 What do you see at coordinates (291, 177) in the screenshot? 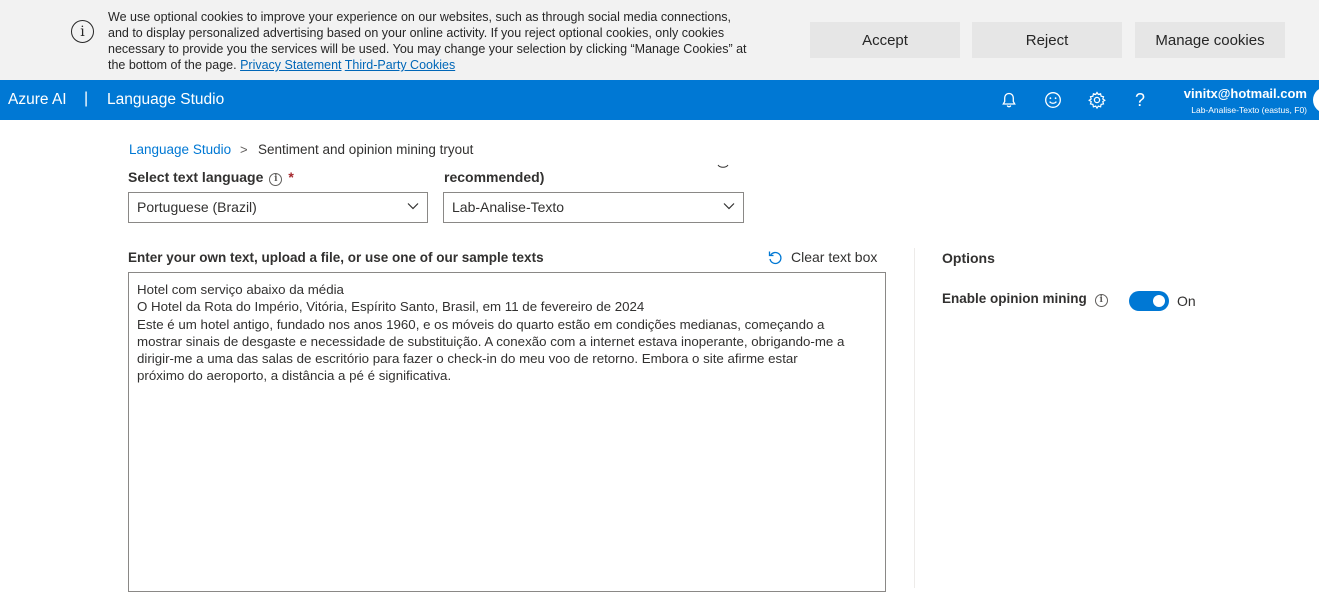
I see `required-marker: *` at bounding box center [291, 177].